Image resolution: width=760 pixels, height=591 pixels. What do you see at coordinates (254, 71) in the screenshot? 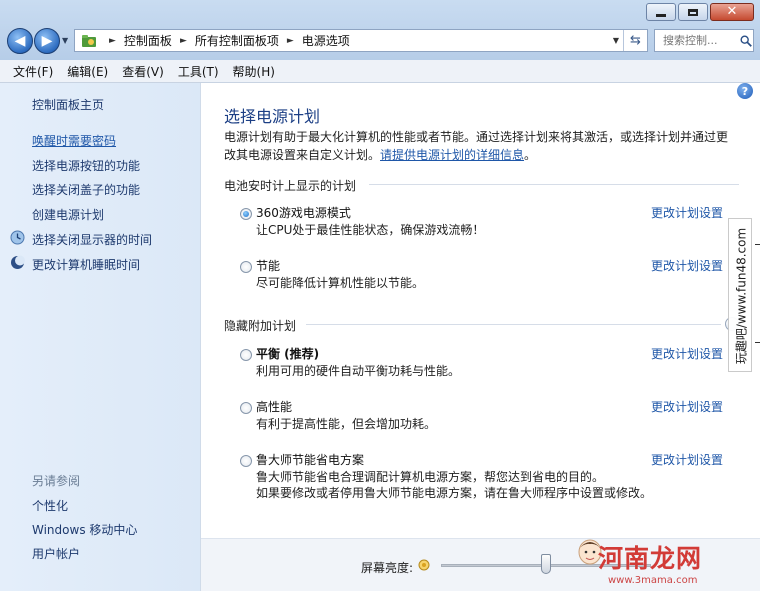
I see `menu-help: 帮助(H)` at bounding box center [254, 71].